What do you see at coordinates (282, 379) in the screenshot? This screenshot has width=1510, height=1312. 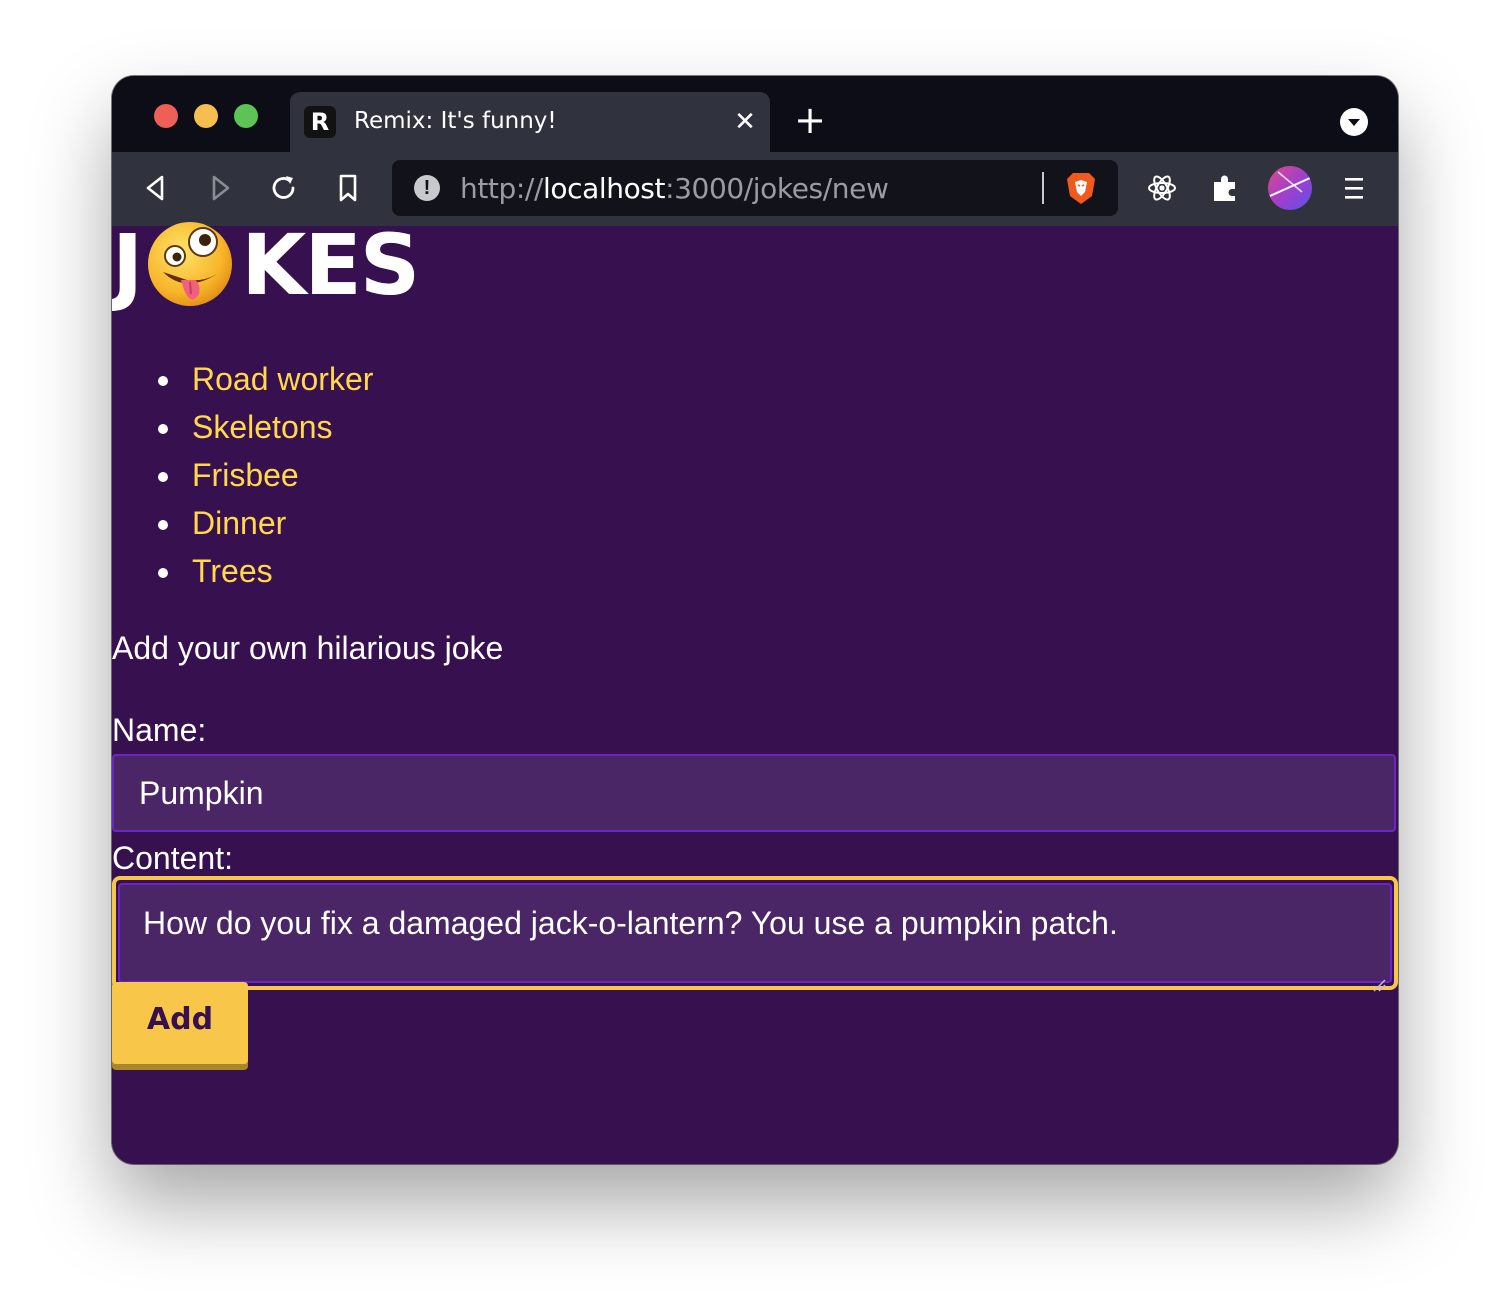 I see `joke-link: Road worker` at bounding box center [282, 379].